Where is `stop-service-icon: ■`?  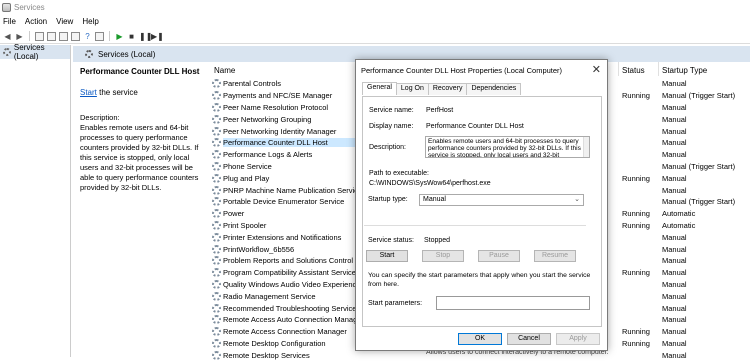
stop-service-icon: ■ is located at coordinates (131, 36).